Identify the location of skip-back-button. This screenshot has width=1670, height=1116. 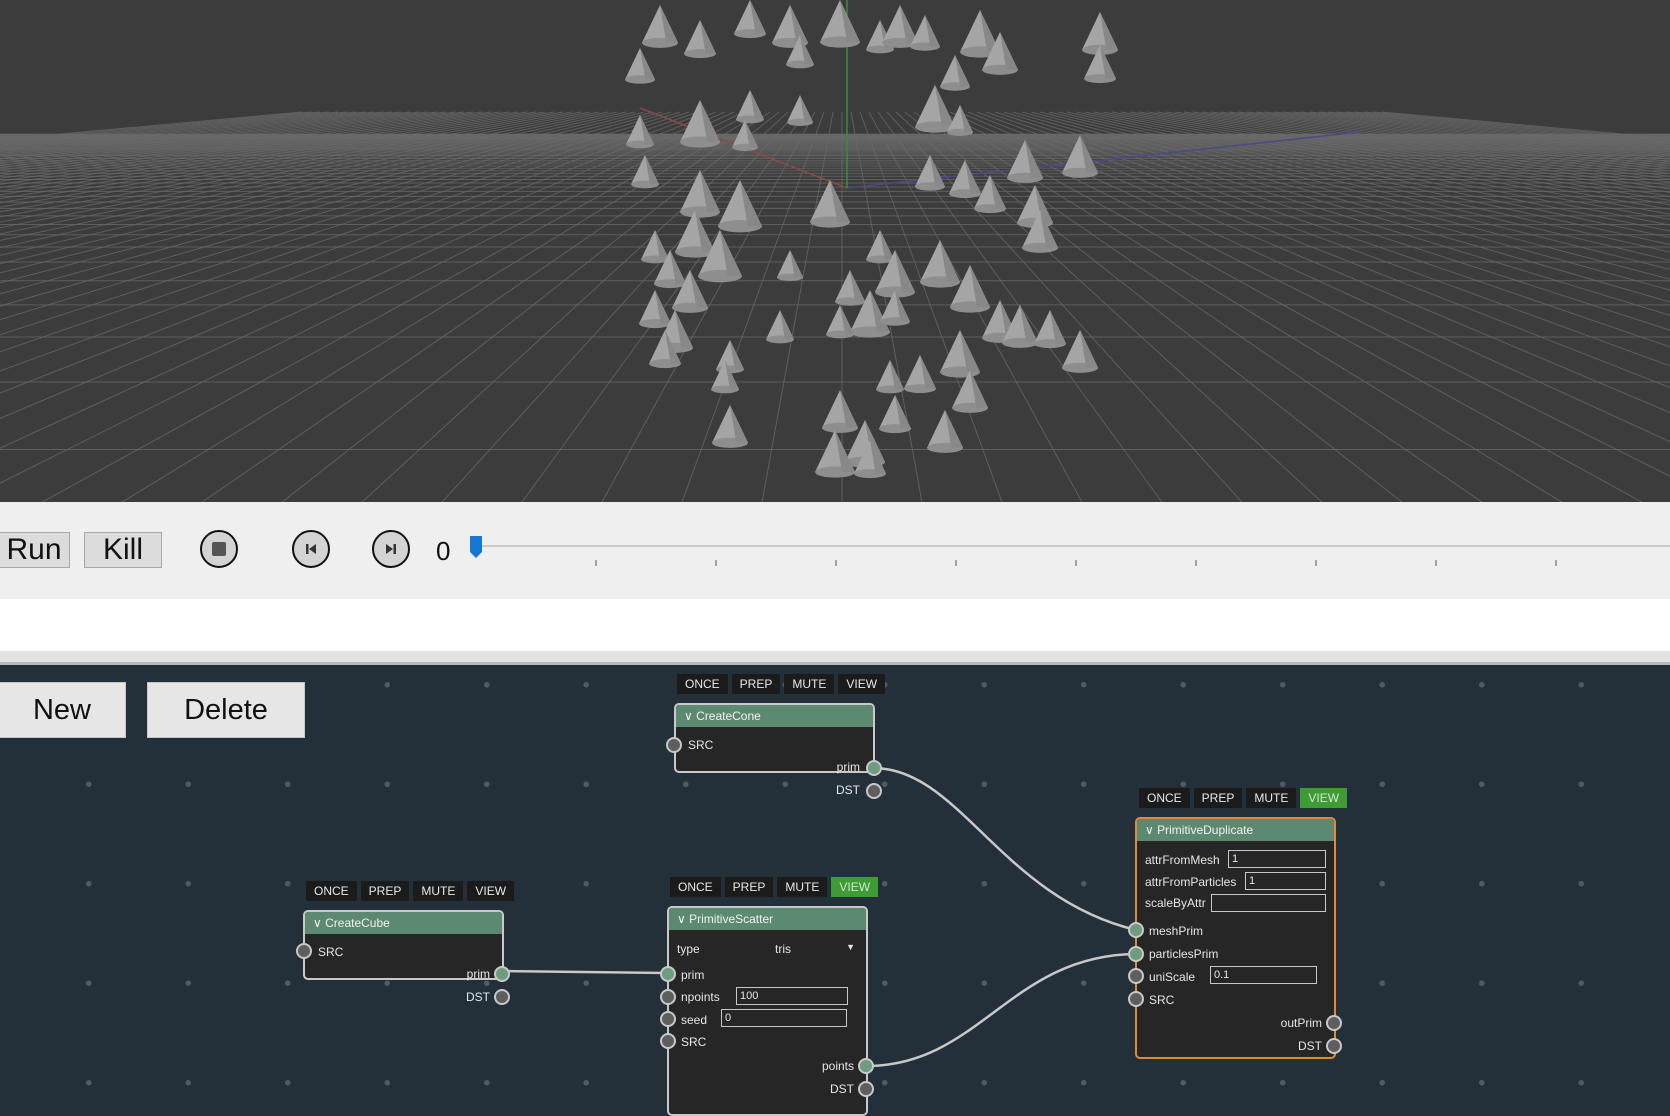
(311, 549).